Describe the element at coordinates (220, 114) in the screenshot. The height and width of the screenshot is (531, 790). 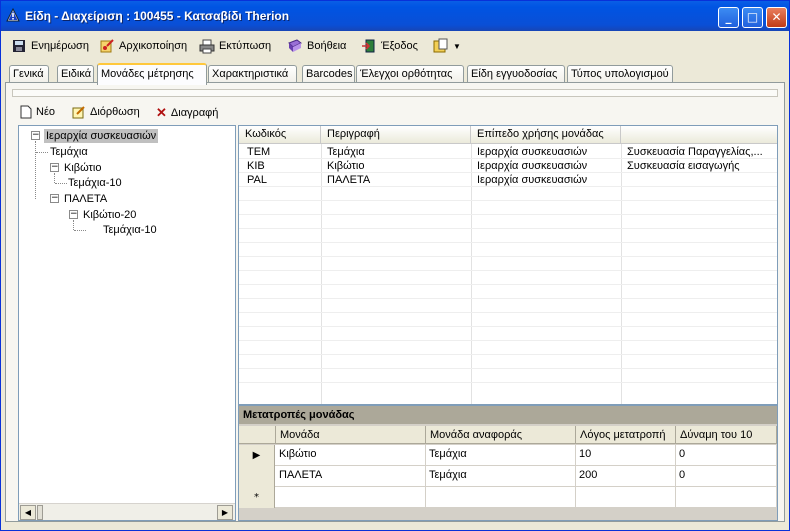
I see `action-bar: Νέο Διόρθωση ✕ Διαγραφή` at that location.